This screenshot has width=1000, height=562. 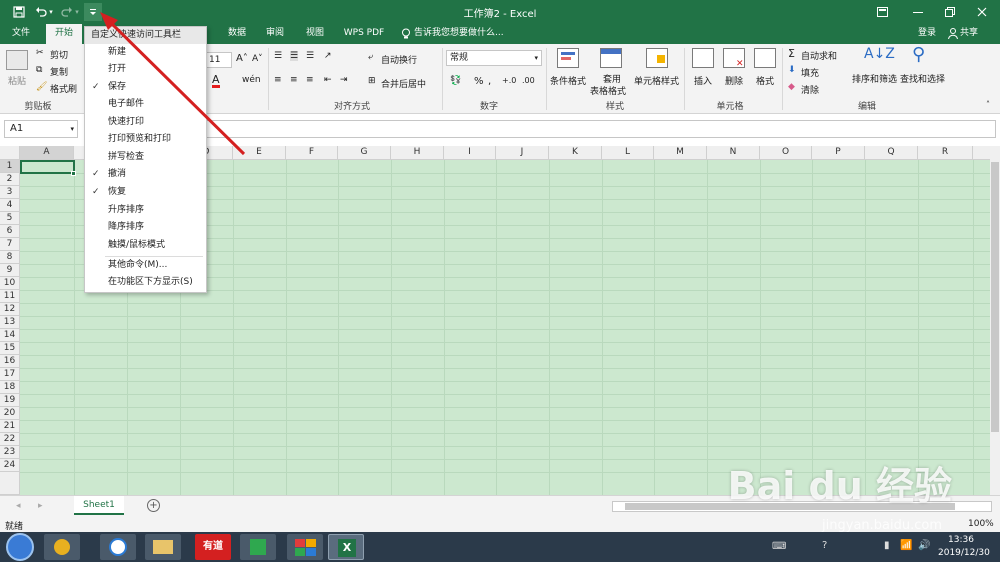 I want to click on baidu-watermark: Bai du 经验, so click(x=839, y=486).